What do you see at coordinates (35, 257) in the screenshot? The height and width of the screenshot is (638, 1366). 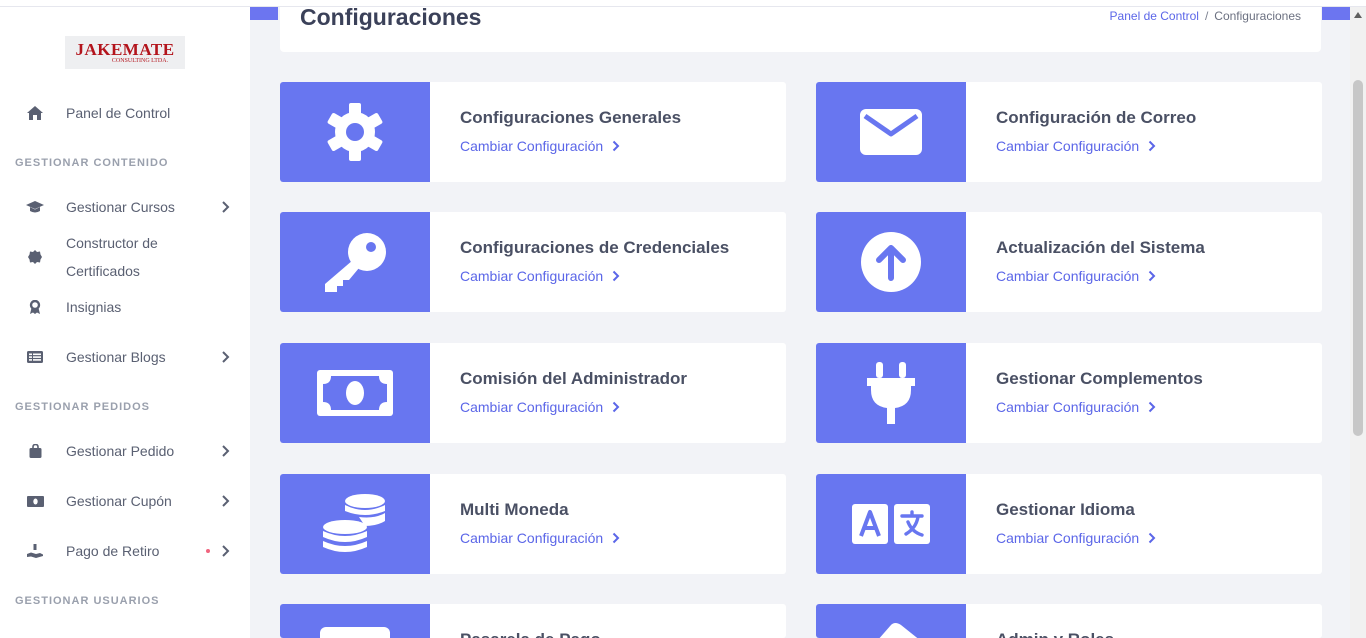 I see `certificate-icon` at bounding box center [35, 257].